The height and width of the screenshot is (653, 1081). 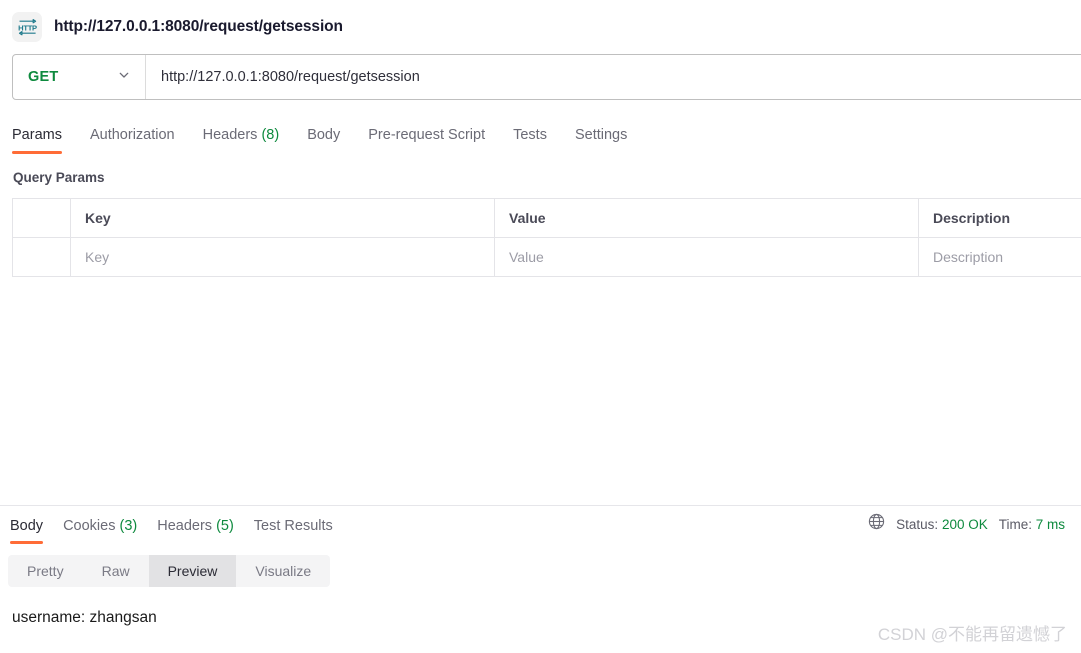 I want to click on tab-authorization: Authorization, so click(x=141, y=140).